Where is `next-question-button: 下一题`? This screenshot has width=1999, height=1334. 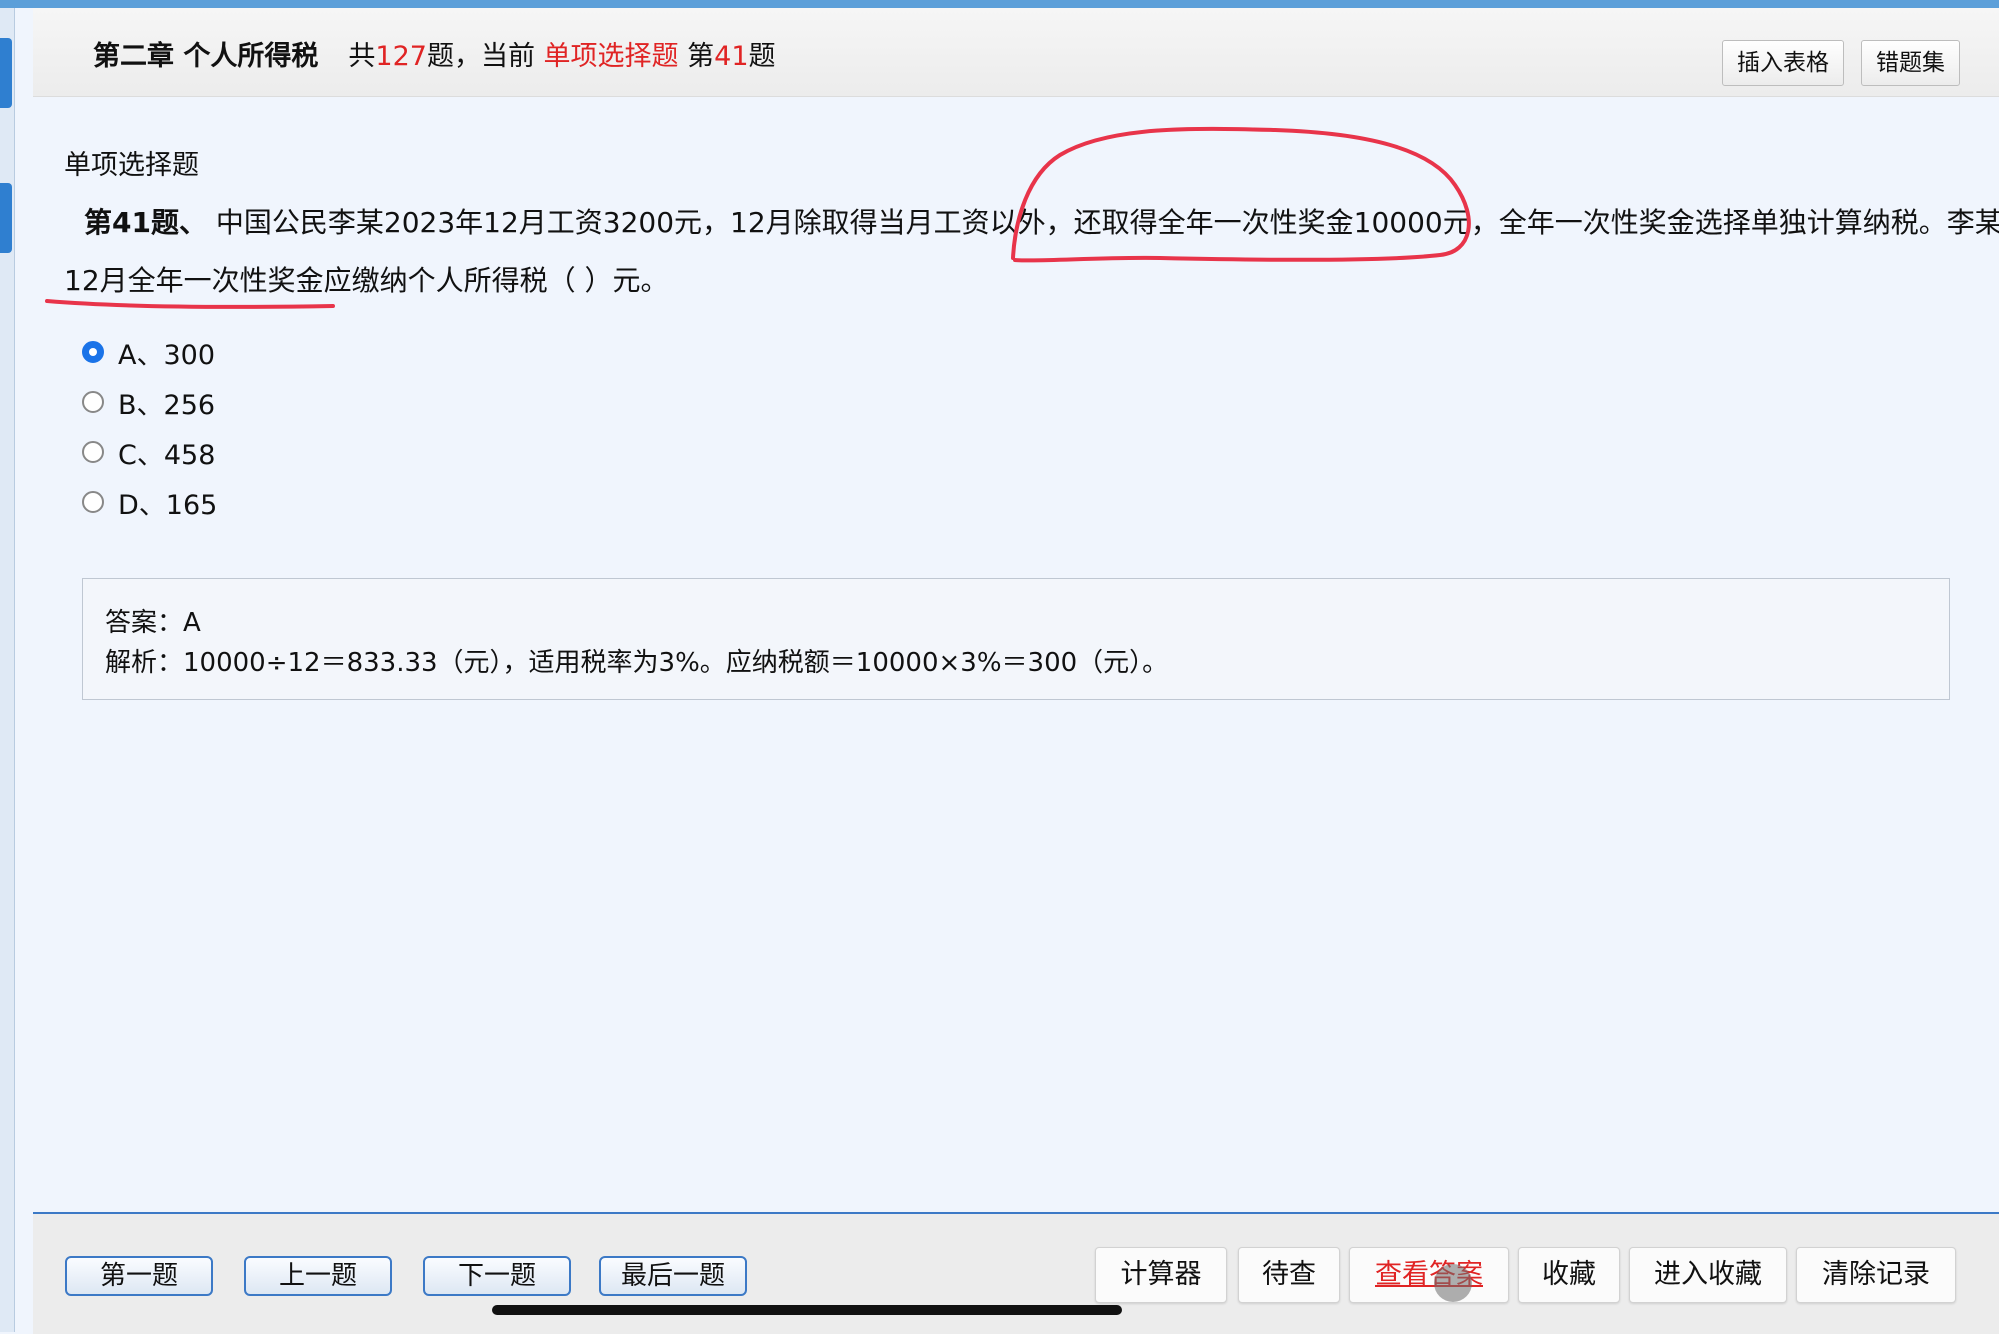
next-question-button: 下一题 is located at coordinates (497, 1276).